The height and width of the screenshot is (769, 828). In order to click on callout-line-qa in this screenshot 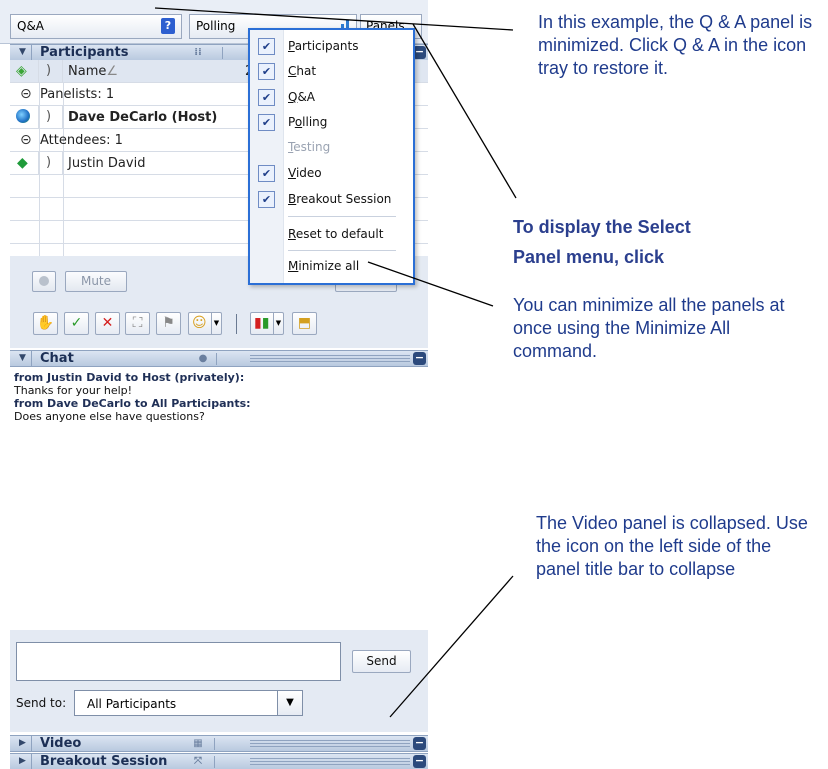, I will do `click(334, 19)`.